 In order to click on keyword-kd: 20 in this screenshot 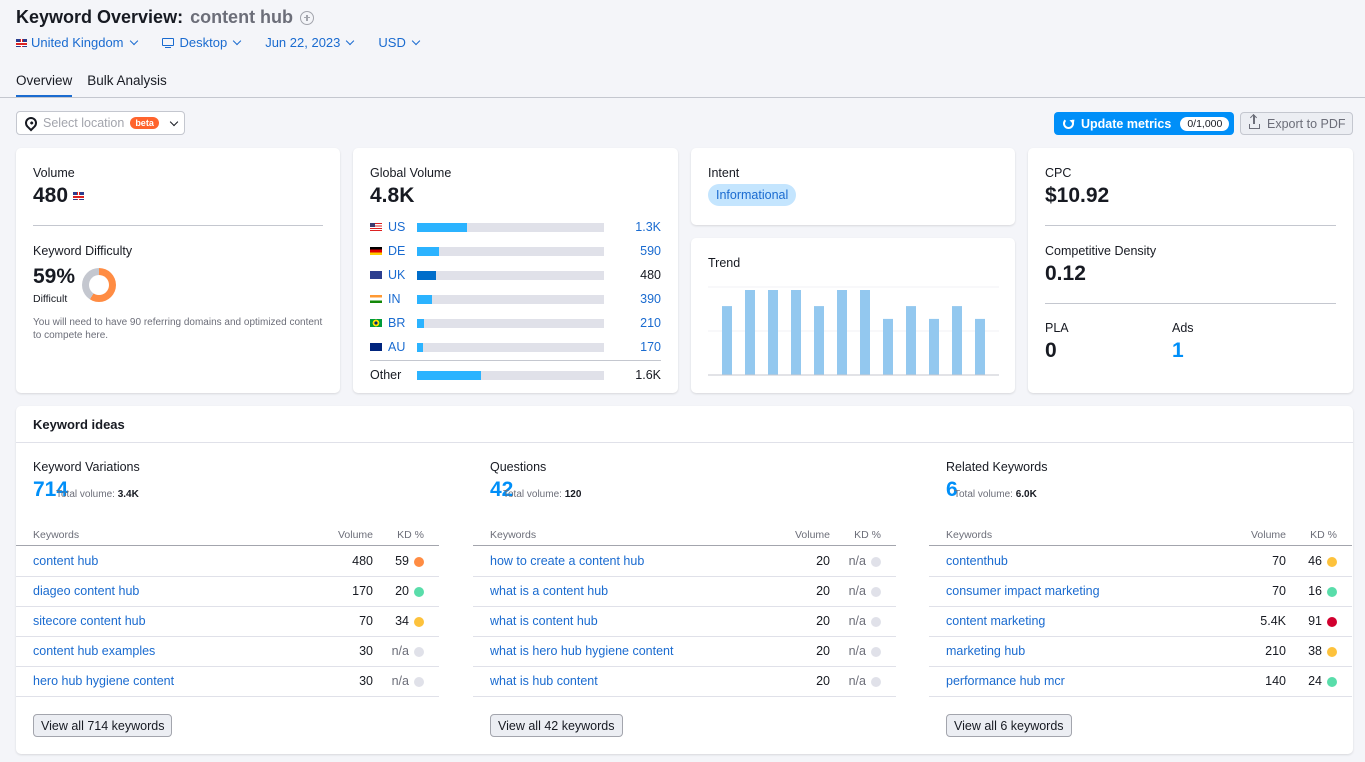, I will do `click(402, 591)`.